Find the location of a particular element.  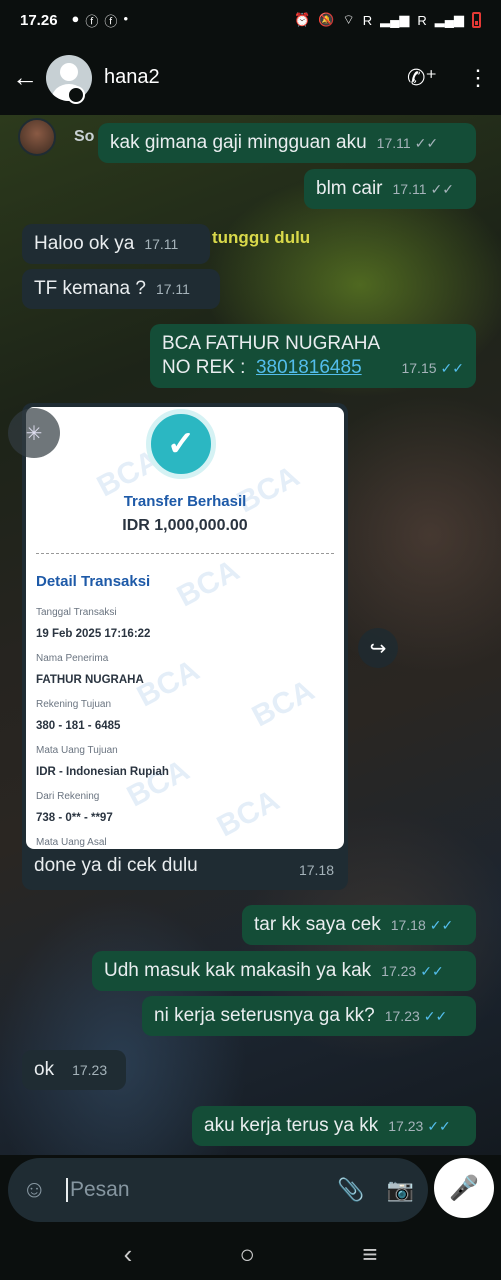

system-nav-bar: ‹ ○ ≡ is located at coordinates (250, 1254).